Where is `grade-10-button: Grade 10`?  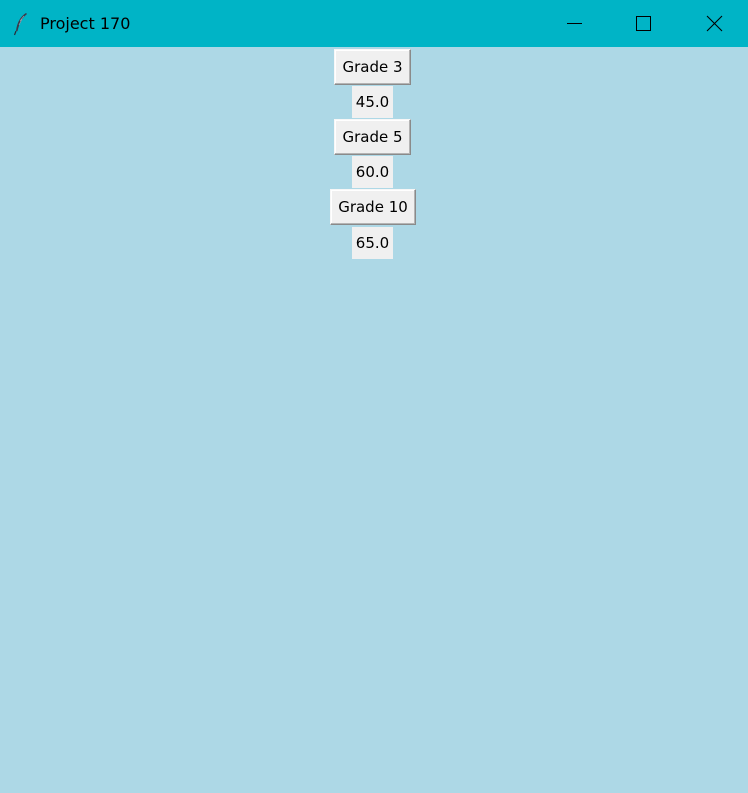 grade-10-button: Grade 10 is located at coordinates (373, 207).